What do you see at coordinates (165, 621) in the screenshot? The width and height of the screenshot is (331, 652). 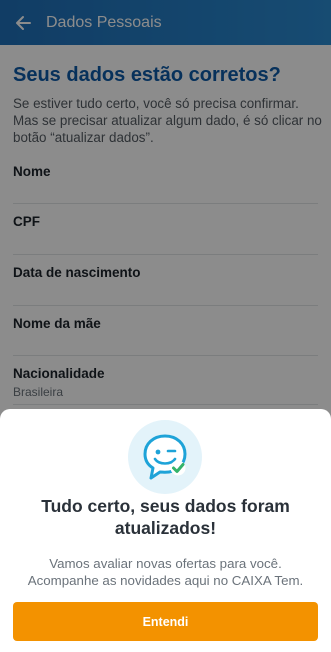 I see `entendi-button: Entendi` at bounding box center [165, 621].